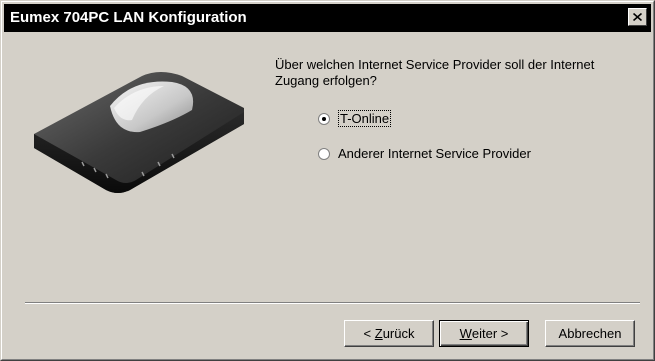 This screenshot has height=361, width=655. Describe the element at coordinates (398, 333) in the screenshot. I see `back-button-rest: urück` at that location.